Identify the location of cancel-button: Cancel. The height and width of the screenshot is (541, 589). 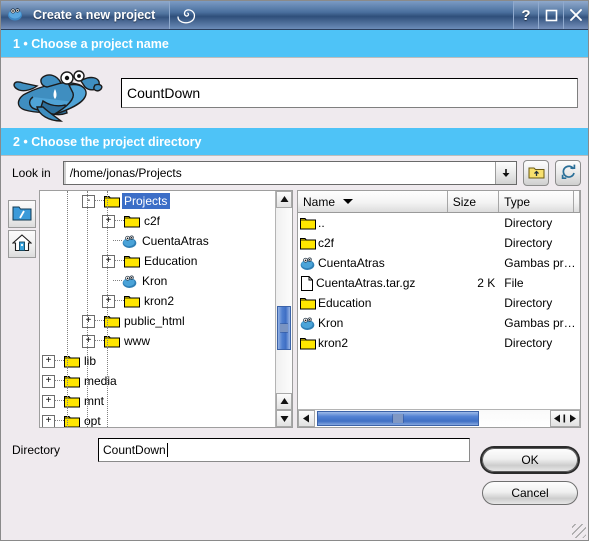
(530, 493).